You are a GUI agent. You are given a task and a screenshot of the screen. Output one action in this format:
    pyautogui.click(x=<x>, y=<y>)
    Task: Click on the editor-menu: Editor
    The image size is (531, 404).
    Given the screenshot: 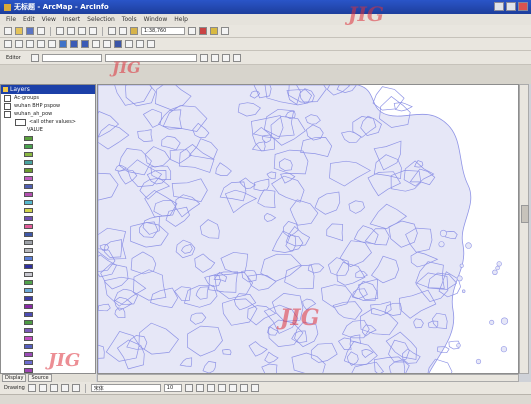 What is the action you would take?
    pyautogui.click(x=16, y=57)
    